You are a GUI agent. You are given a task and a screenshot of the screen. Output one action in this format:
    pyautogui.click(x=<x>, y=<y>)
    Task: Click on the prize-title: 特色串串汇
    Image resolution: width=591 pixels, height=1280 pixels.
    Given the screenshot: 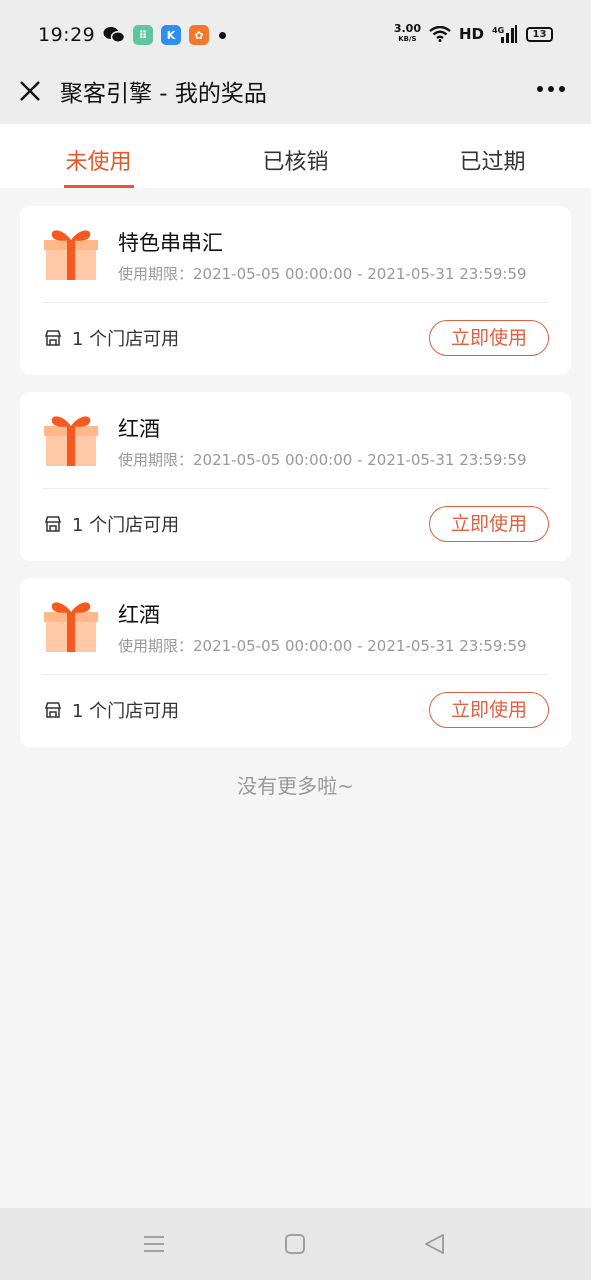 What is the action you would take?
    pyautogui.click(x=170, y=243)
    